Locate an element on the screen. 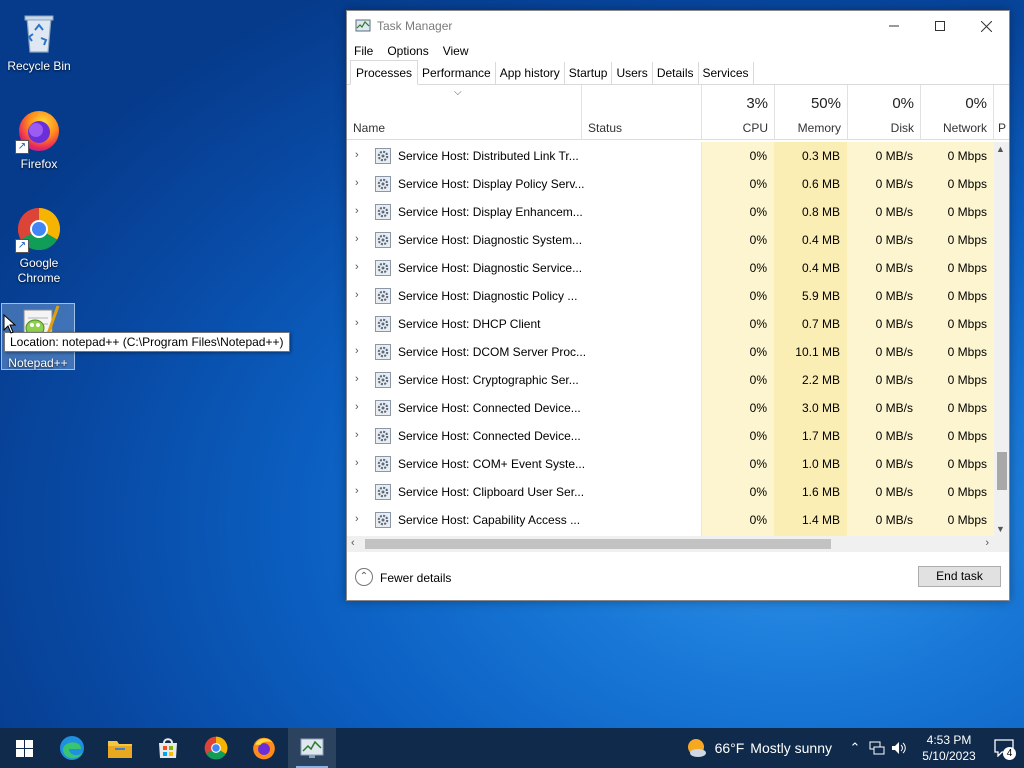 The height and width of the screenshot is (768, 1024). chevron-up-circle-icon: ⌃ is located at coordinates (364, 577).